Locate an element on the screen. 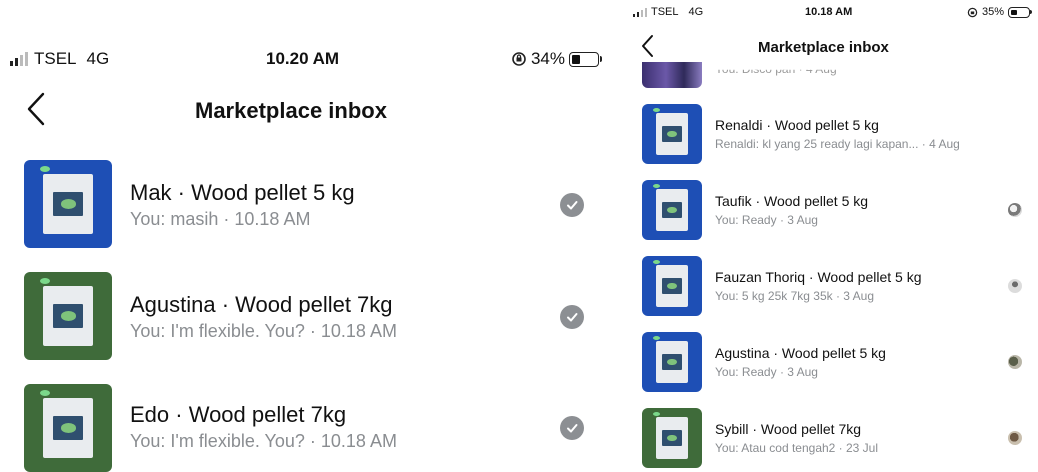 The image size is (1038, 472). status-bar: TSEL 4G 10.18 AM 35% is located at coordinates (831, 12).